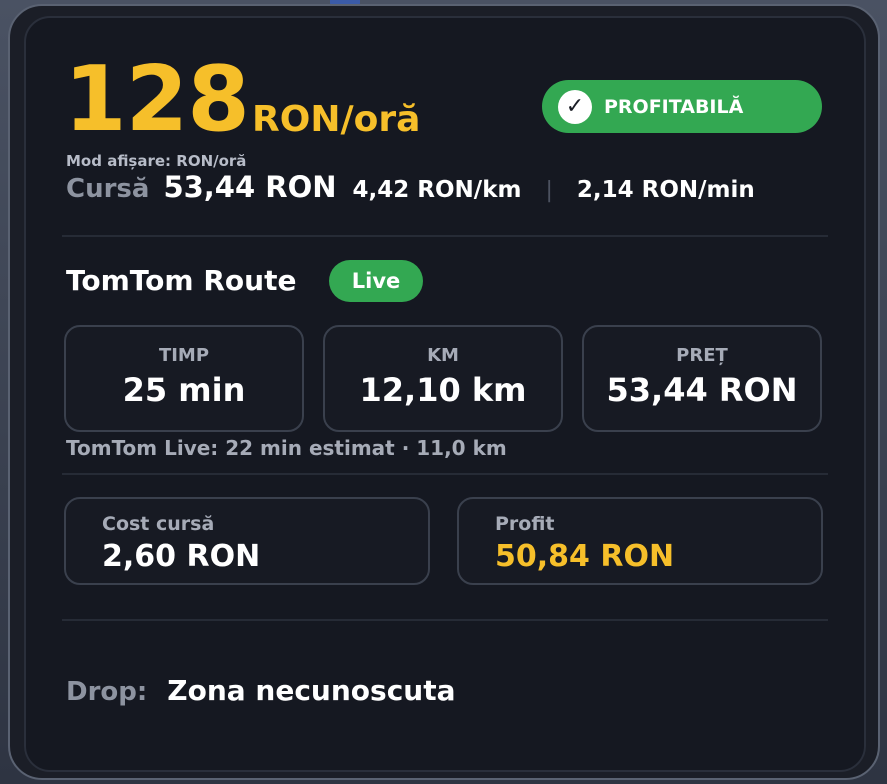 The width and height of the screenshot is (887, 784). I want to click on cost-card: Cost cursă 2,60 RON, so click(247, 541).